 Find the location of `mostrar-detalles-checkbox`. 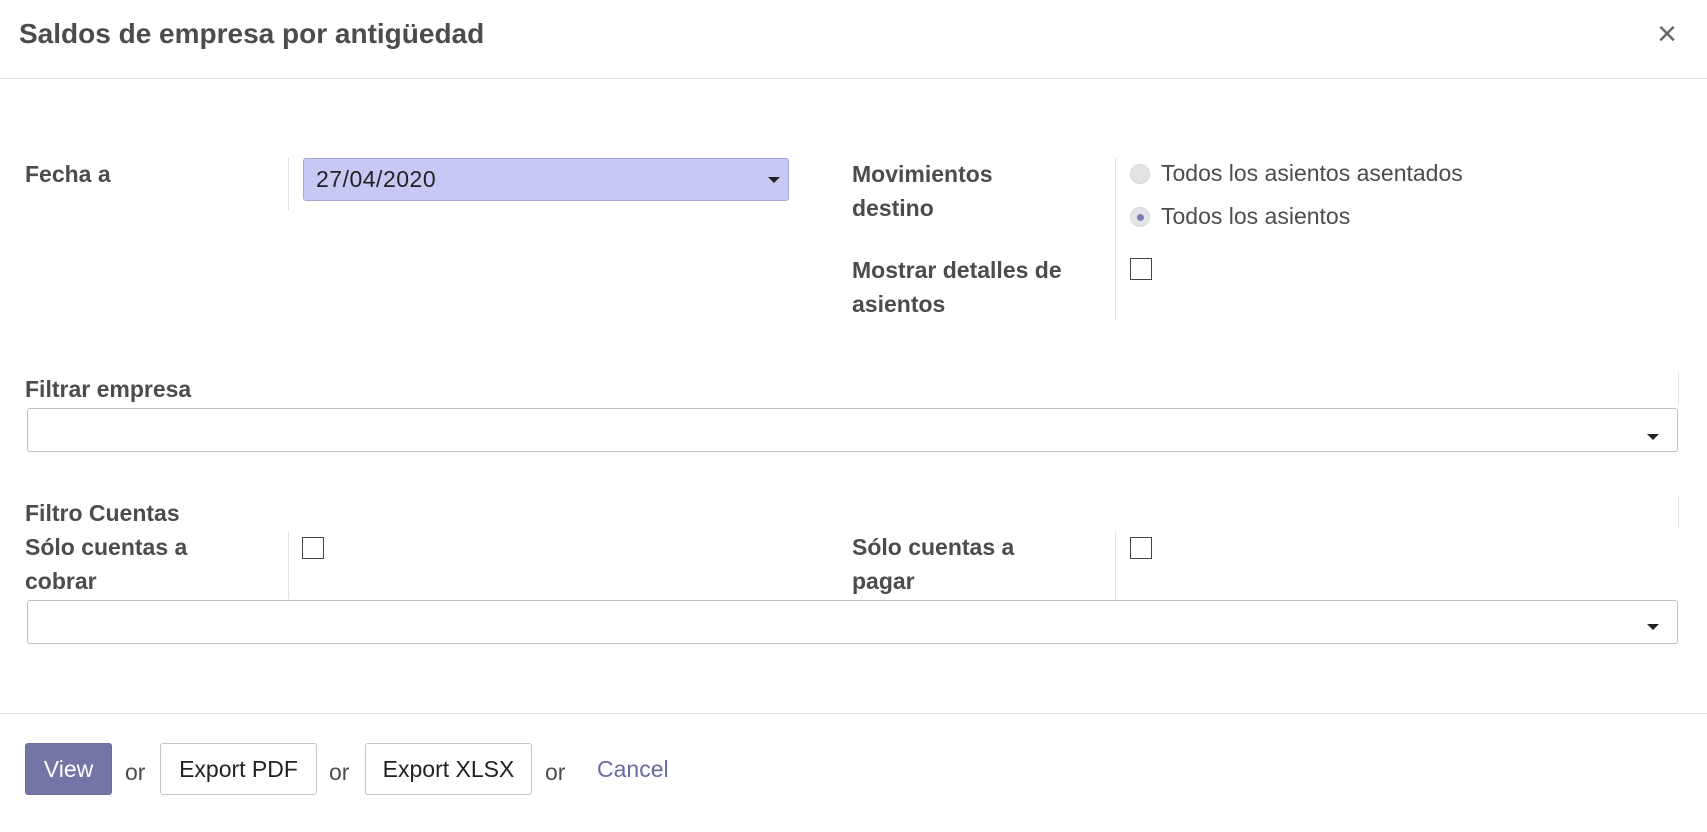

mostrar-detalles-checkbox is located at coordinates (1141, 269).